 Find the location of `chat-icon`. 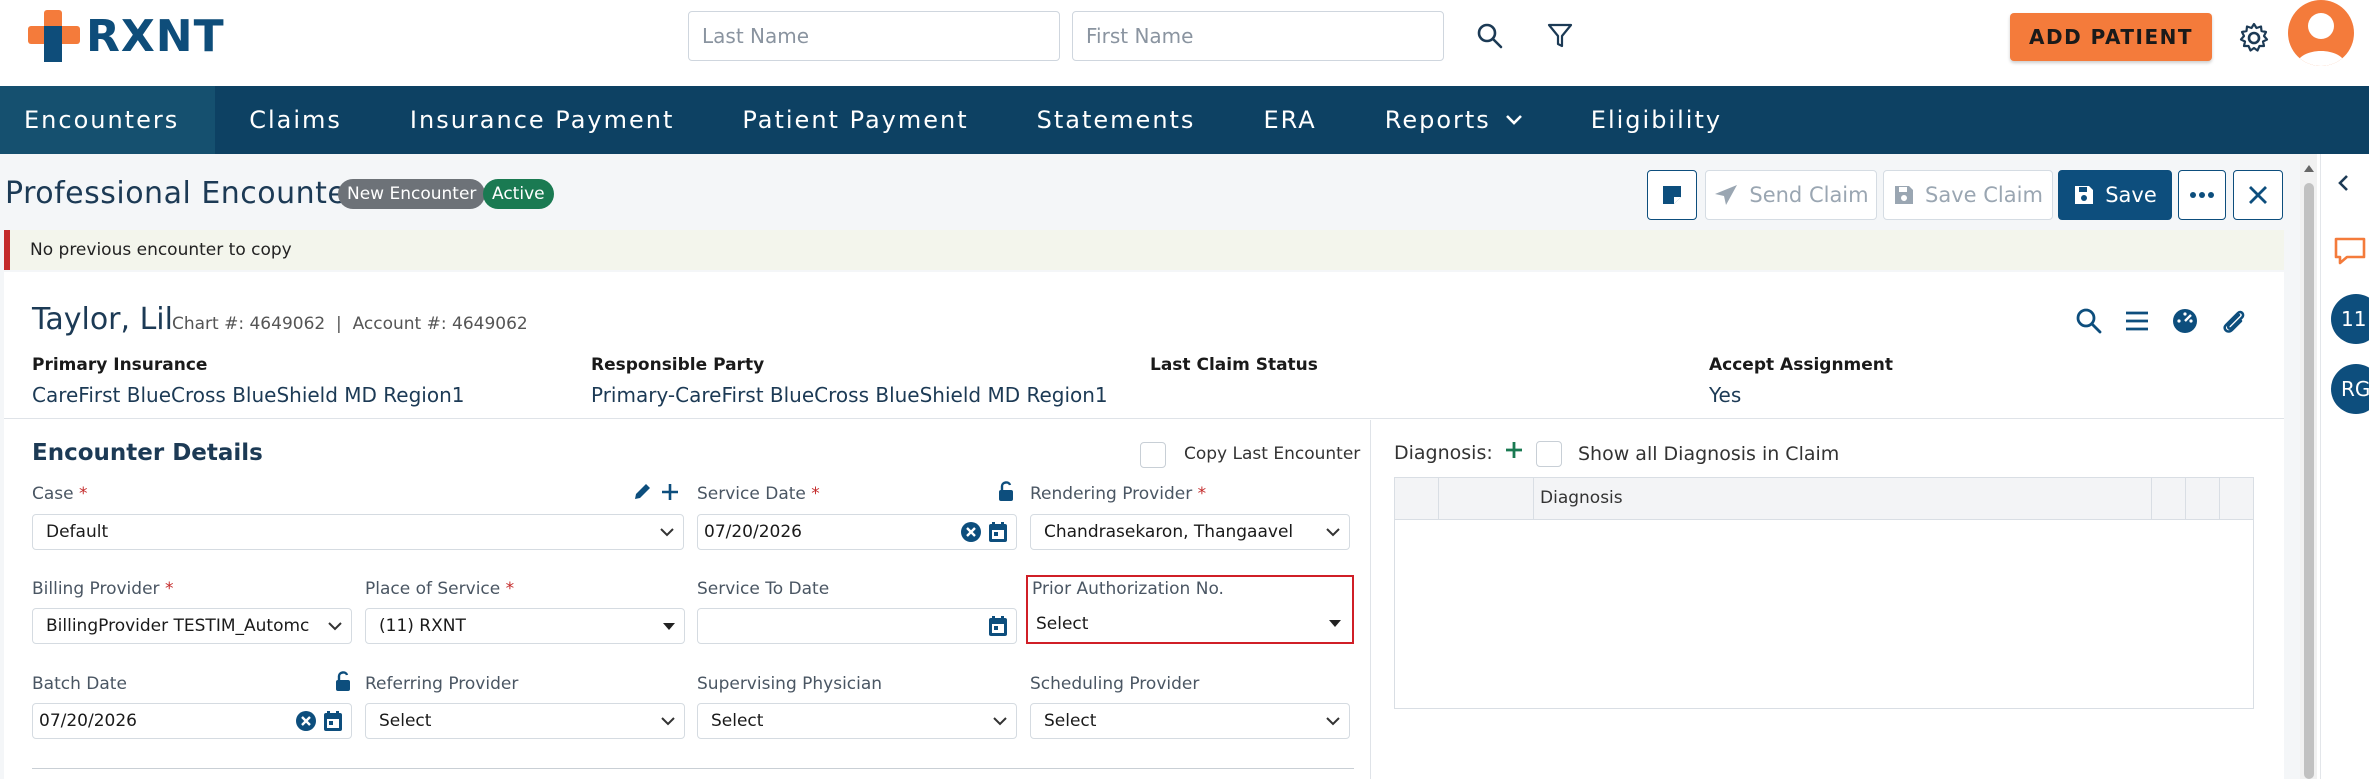

chat-icon is located at coordinates (2350, 253).